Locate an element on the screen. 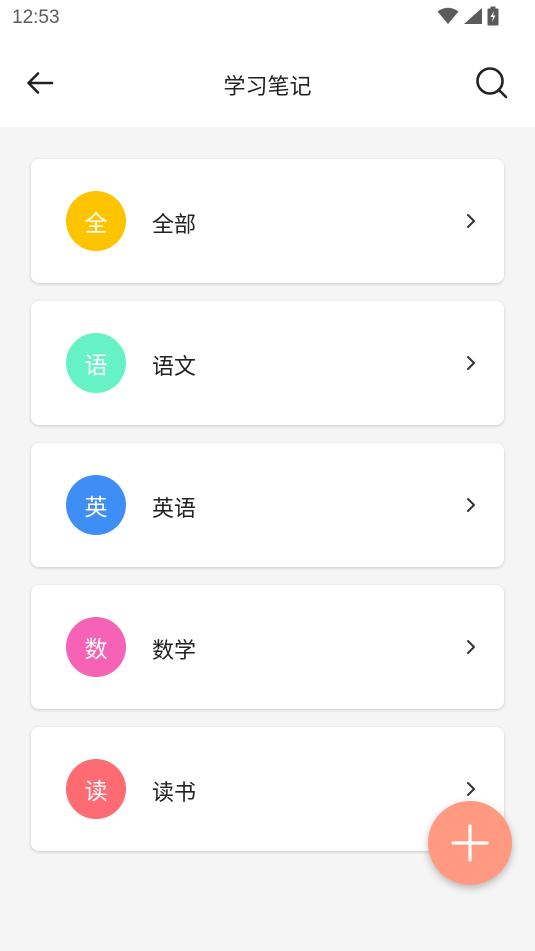 The width and height of the screenshot is (535, 951). category-avatar: 英 is located at coordinates (96, 505).